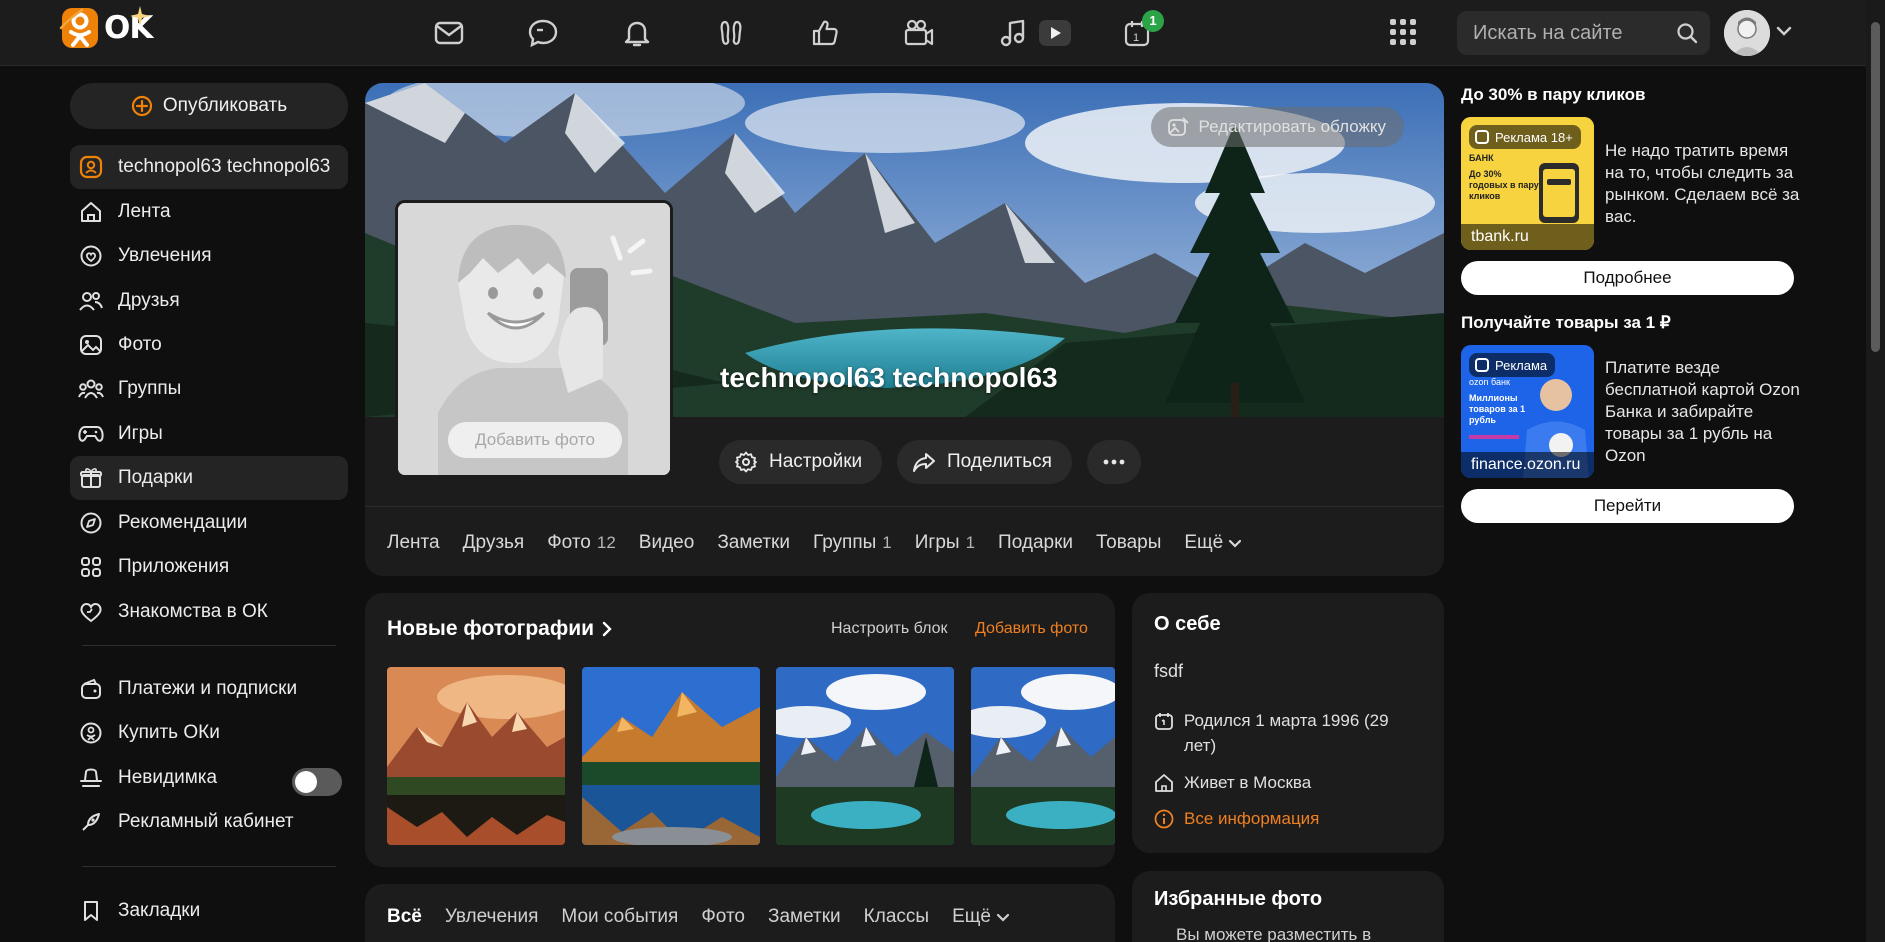 Image resolution: width=1885 pixels, height=942 pixels. I want to click on tab-count: 1, so click(970, 542).